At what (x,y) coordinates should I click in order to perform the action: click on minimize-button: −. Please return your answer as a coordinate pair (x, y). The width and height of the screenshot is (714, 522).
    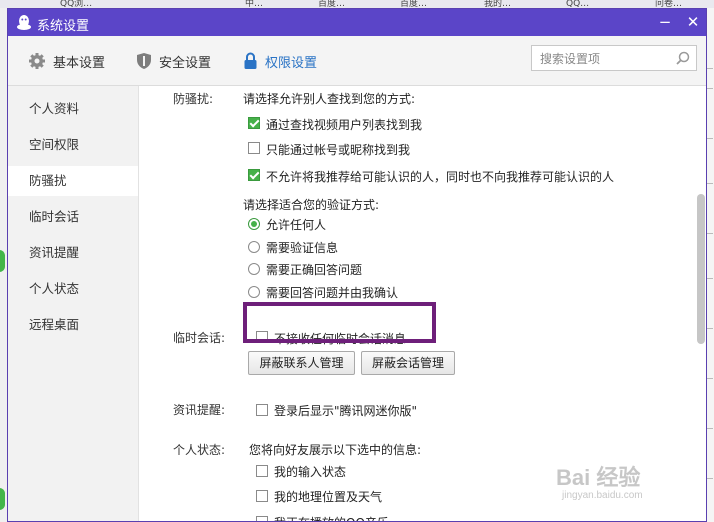
    Looking at the image, I should click on (665, 22).